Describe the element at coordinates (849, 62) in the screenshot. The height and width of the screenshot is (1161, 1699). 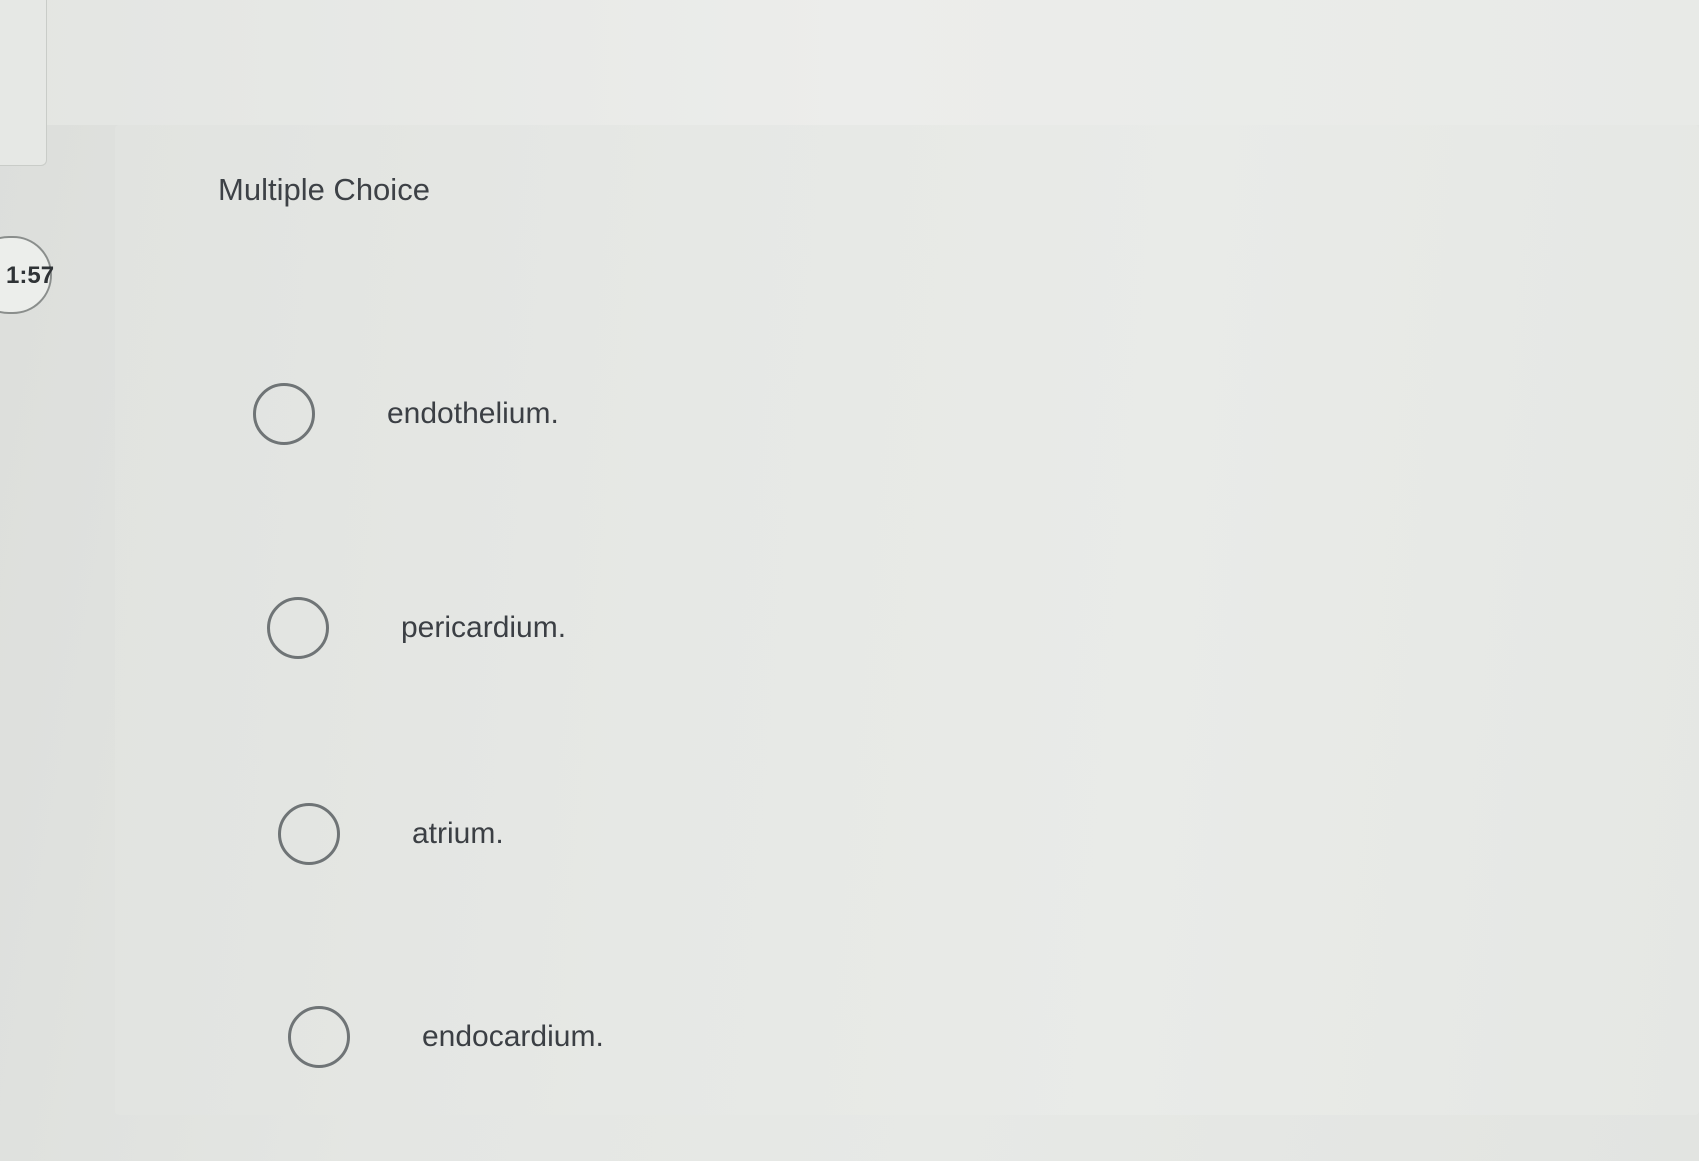
I see `top-band` at that location.